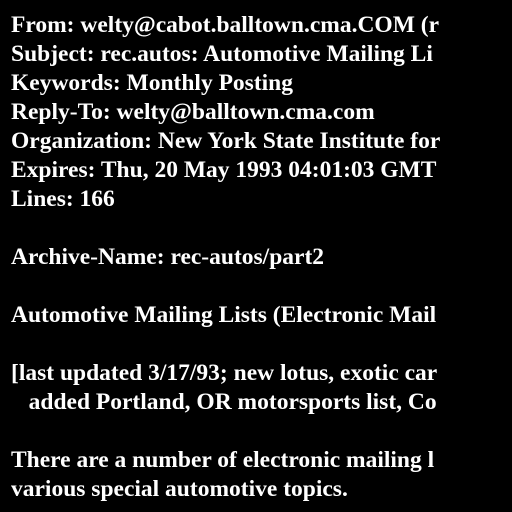  What do you see at coordinates (193, 112) in the screenshot?
I see `header-reply-to: Reply-To: welty@balltown.cma.com` at bounding box center [193, 112].